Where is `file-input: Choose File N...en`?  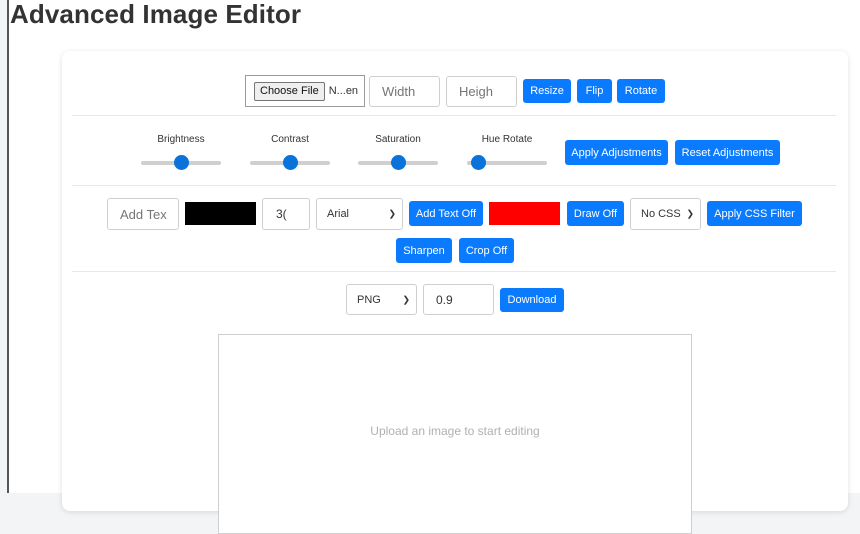
file-input: Choose File N...en is located at coordinates (305, 91).